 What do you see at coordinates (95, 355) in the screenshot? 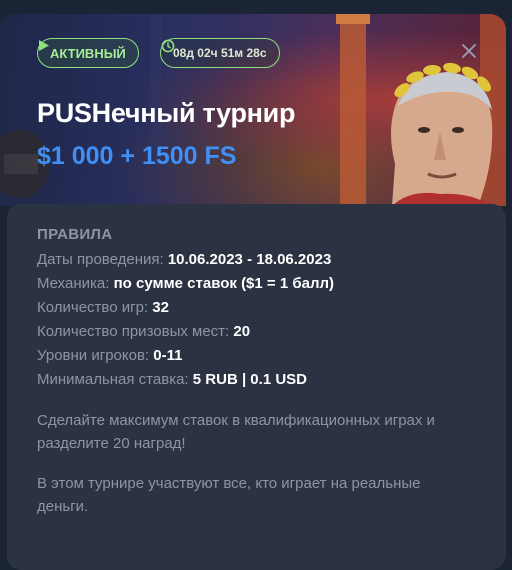
I see `rule-label: Уровни игроков:` at bounding box center [95, 355].